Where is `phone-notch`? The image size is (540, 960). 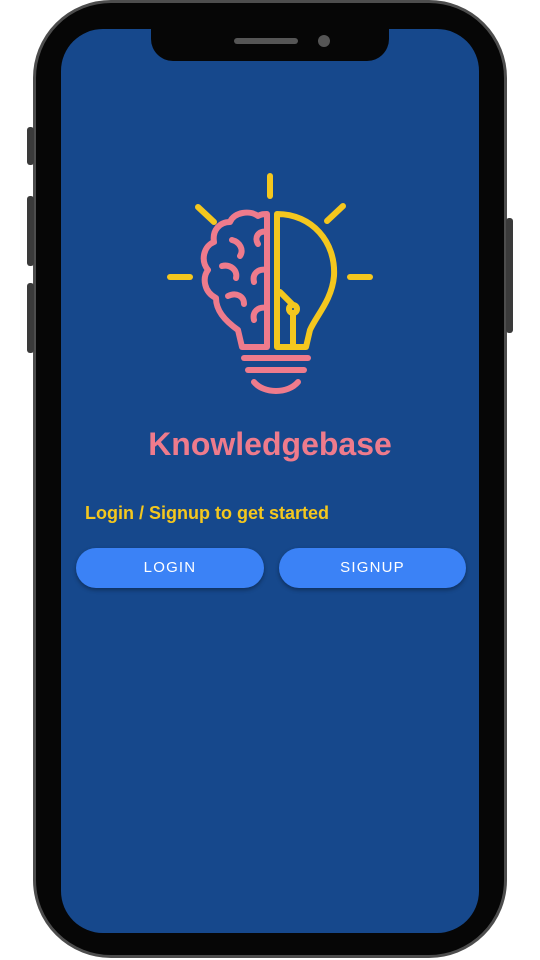 phone-notch is located at coordinates (270, 41).